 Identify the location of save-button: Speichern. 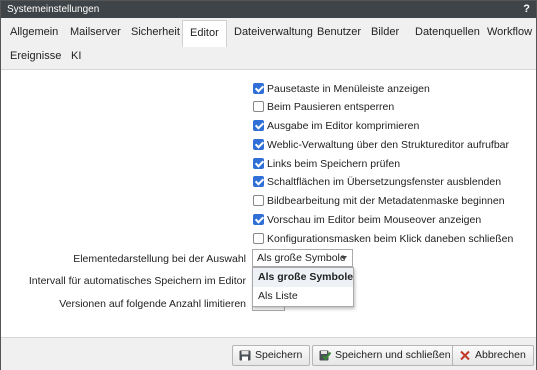
(271, 355).